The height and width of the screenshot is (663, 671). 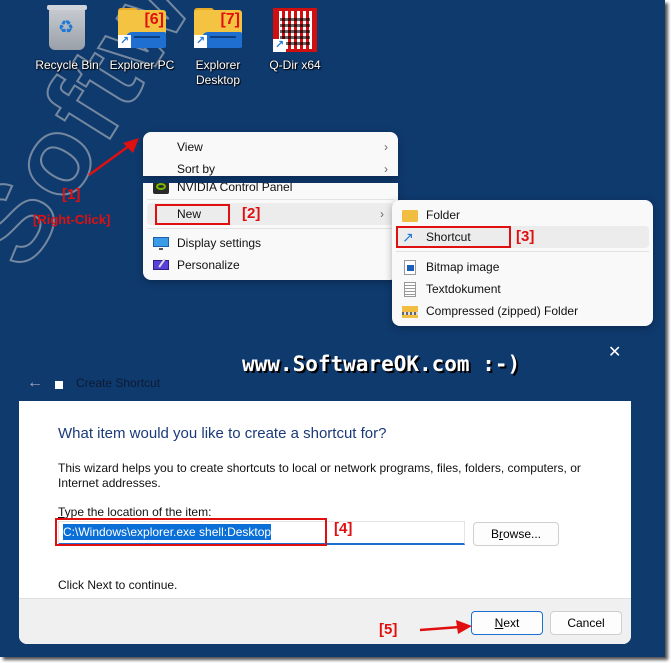 I want to click on desktop-icon-qdir: ↗ Q-Dir x64, so click(x=295, y=40).